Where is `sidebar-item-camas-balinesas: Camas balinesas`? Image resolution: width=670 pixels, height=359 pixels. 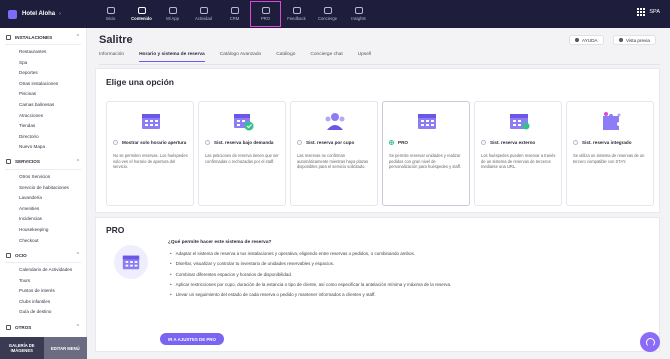
sidebar-item-camas-balinesas: Camas balinesas is located at coordinates (43, 105).